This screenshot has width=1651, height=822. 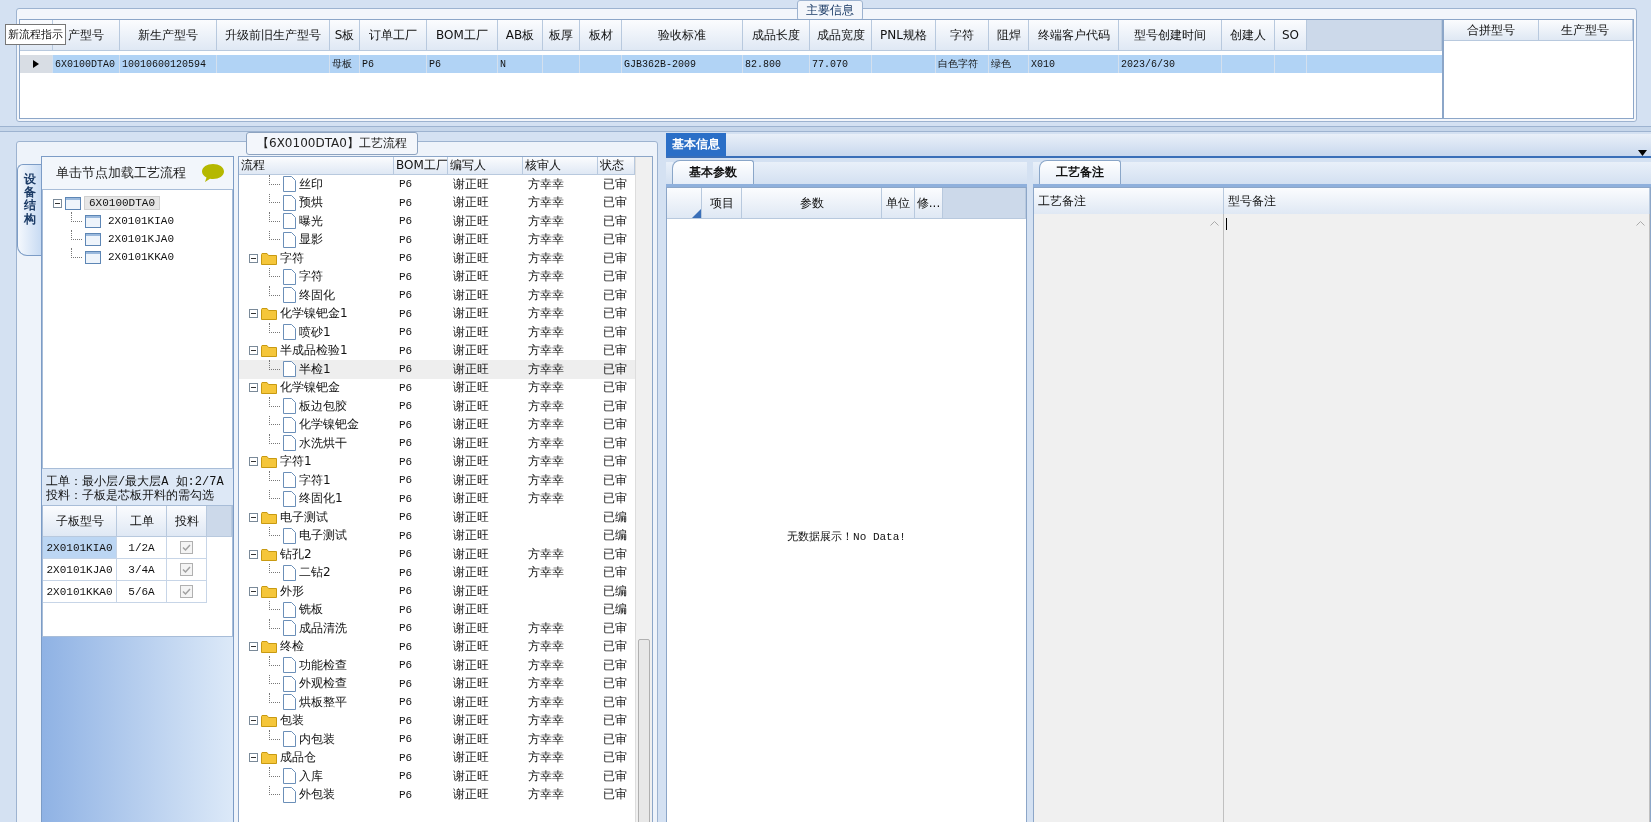 What do you see at coordinates (36, 64) in the screenshot?
I see `row-header` at bounding box center [36, 64].